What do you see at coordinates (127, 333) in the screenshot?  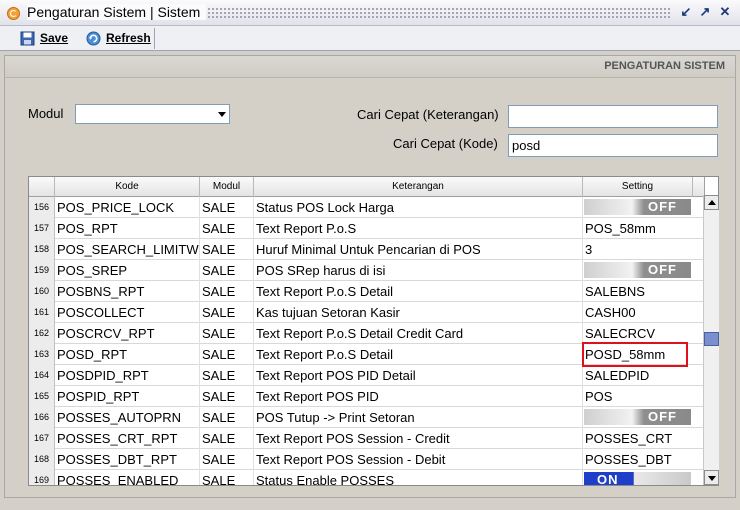 I see `kode-cell: POSCRCV_RPT` at bounding box center [127, 333].